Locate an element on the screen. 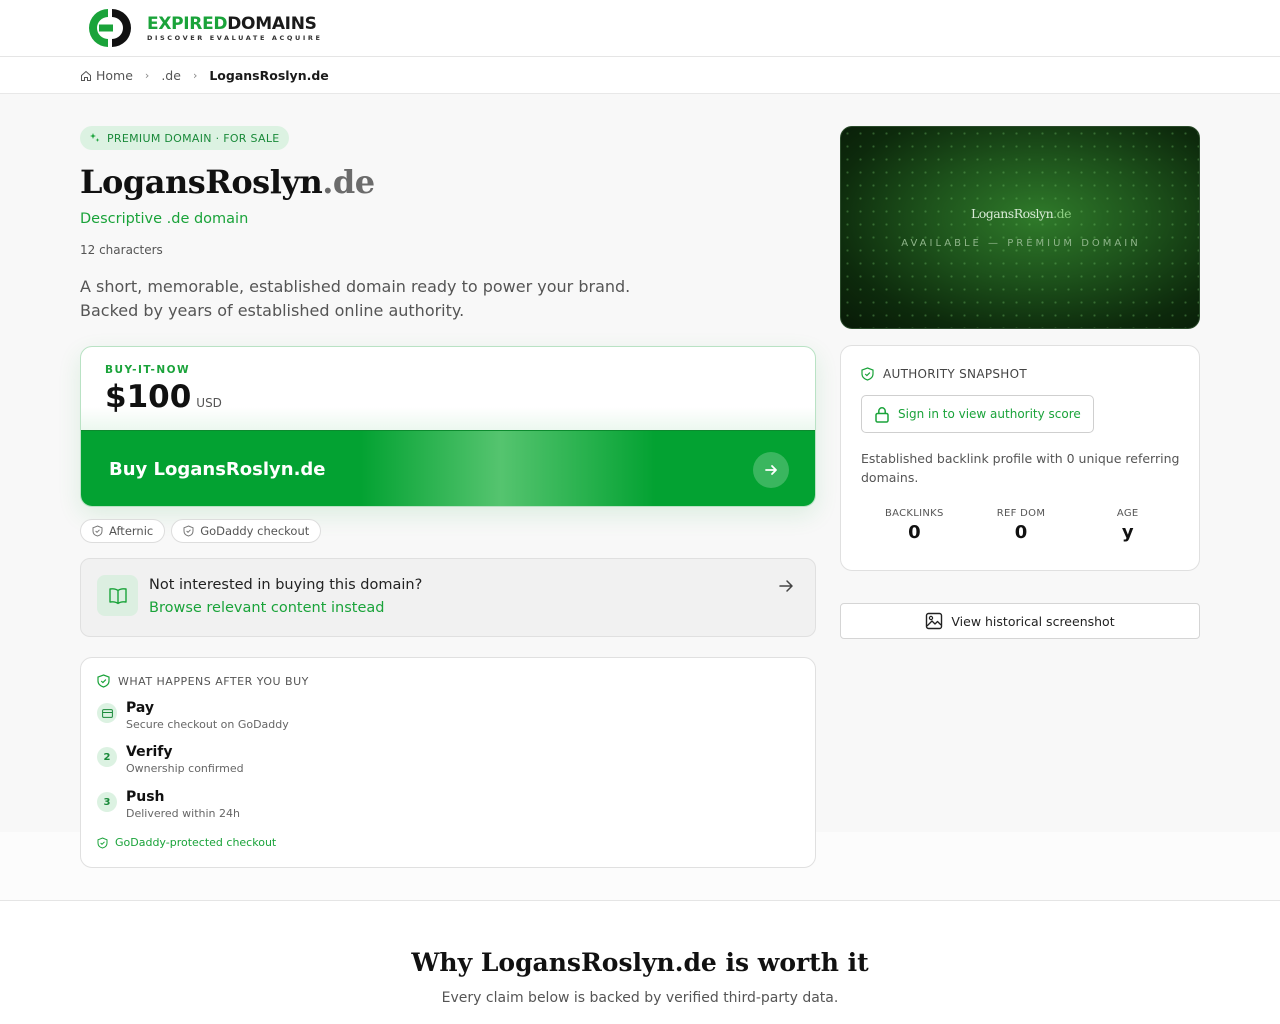 The width and height of the screenshot is (1280, 1024). logo-word-green: EXPIRED is located at coordinates (187, 23).